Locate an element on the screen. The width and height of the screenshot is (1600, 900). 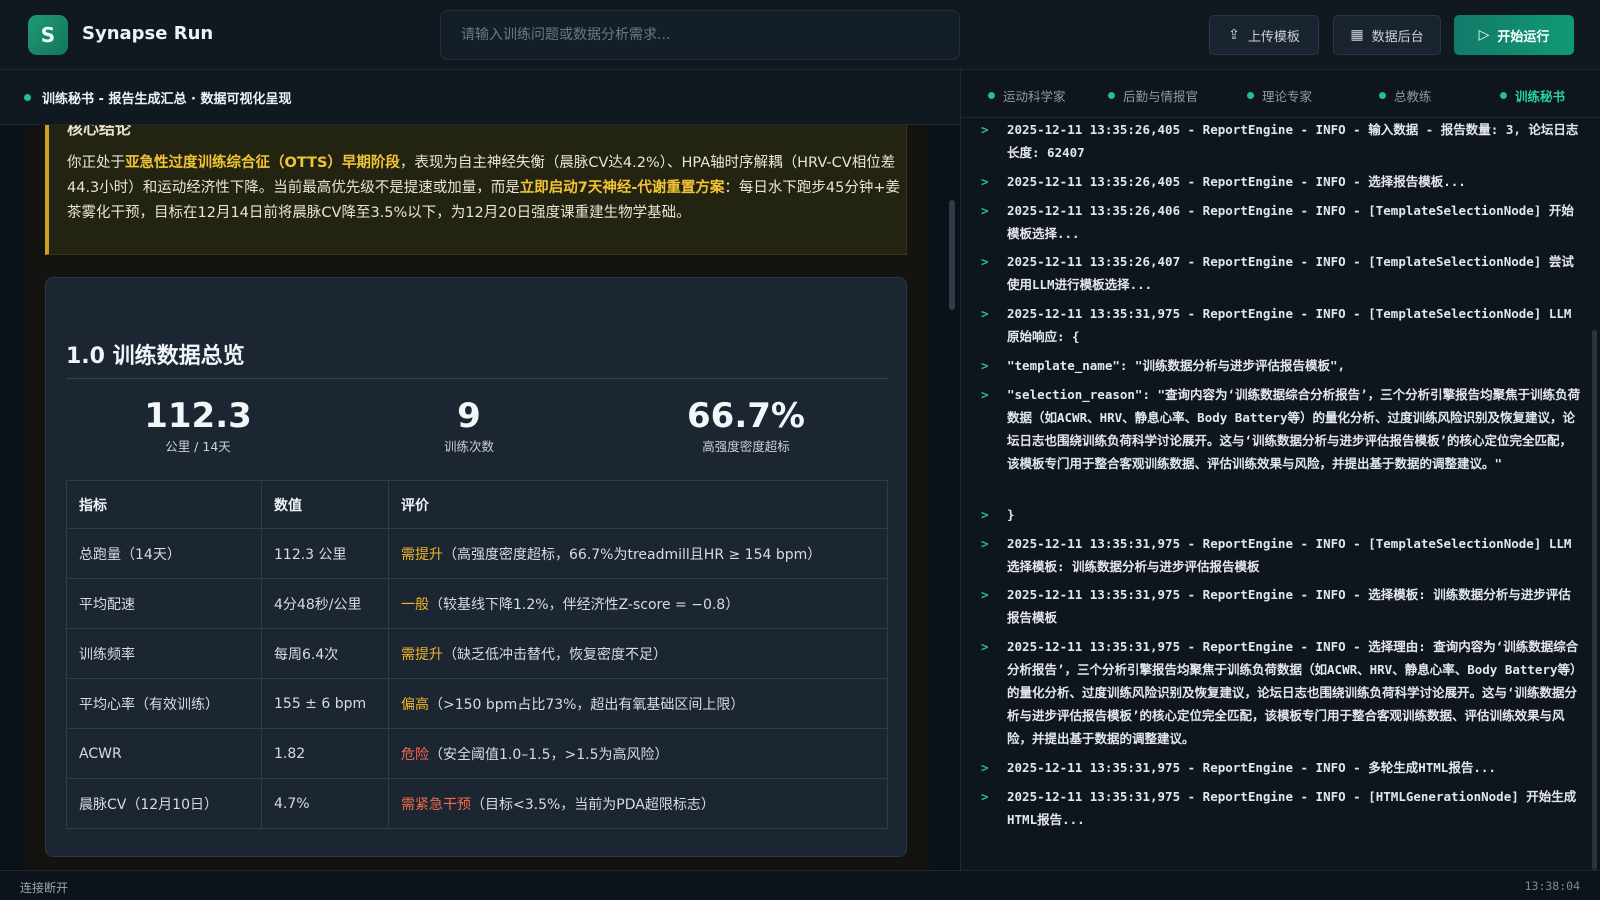
connection-status: 连接断开 is located at coordinates (44, 888).